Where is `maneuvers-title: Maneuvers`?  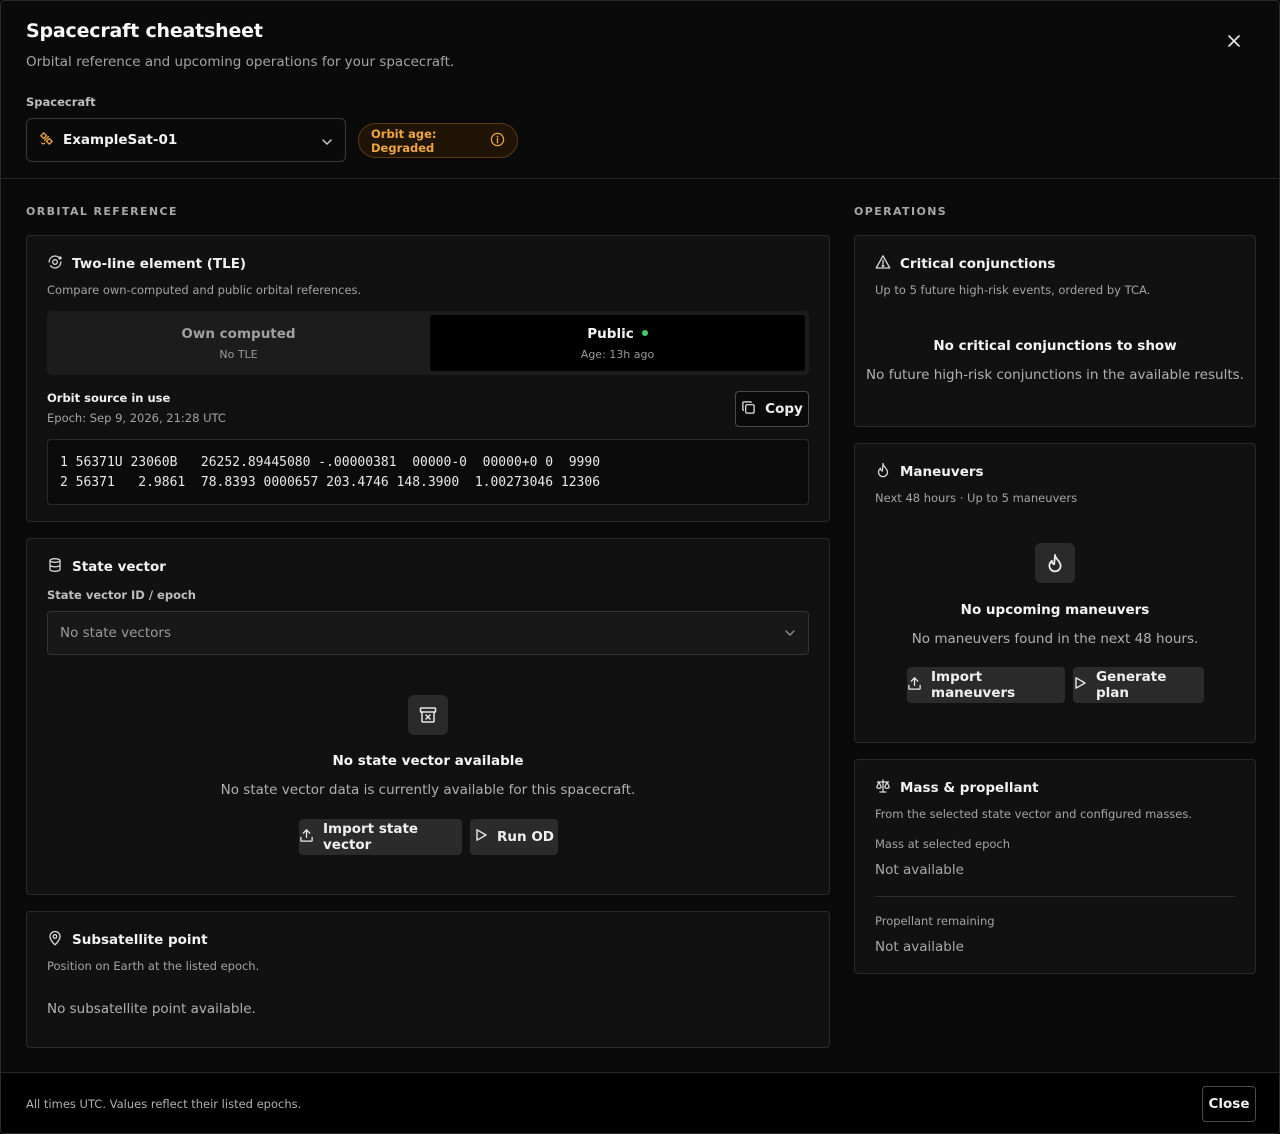
maneuvers-title: Maneuvers is located at coordinates (929, 472).